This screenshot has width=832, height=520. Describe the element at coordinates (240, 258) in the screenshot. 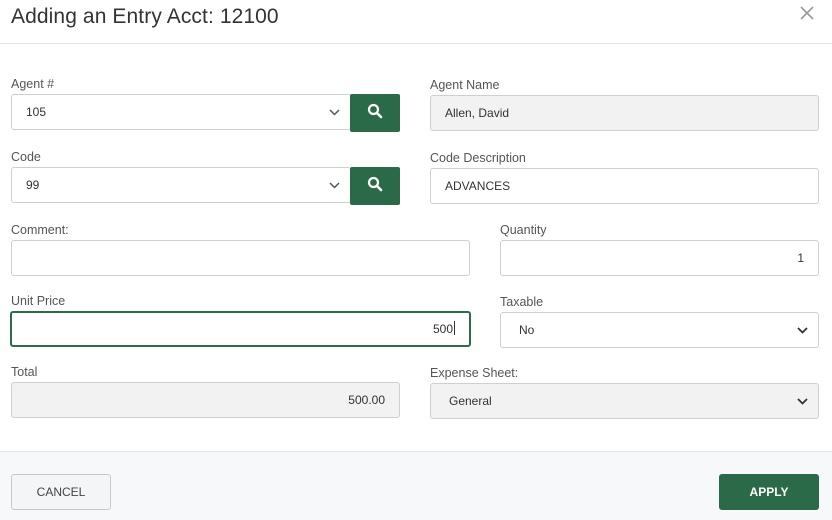

I see `comment-input` at that location.